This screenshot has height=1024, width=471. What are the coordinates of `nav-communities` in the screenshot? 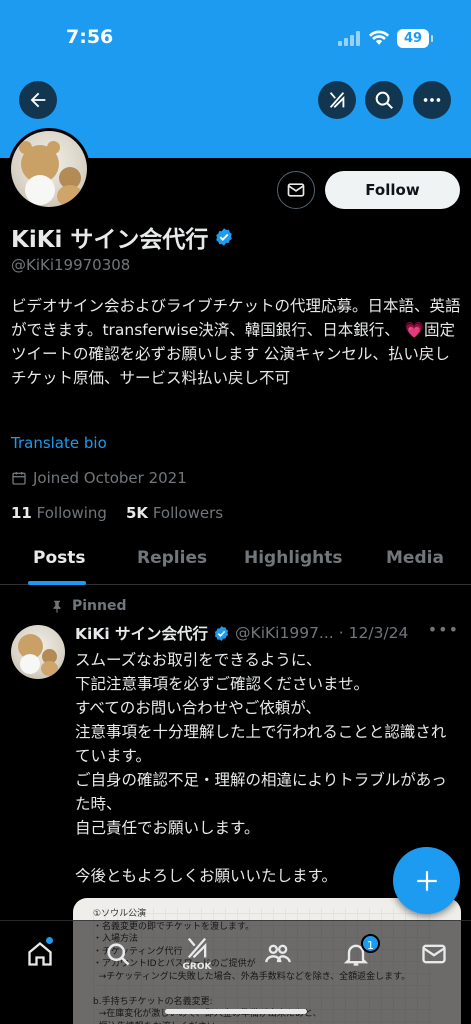 It's located at (278, 954).